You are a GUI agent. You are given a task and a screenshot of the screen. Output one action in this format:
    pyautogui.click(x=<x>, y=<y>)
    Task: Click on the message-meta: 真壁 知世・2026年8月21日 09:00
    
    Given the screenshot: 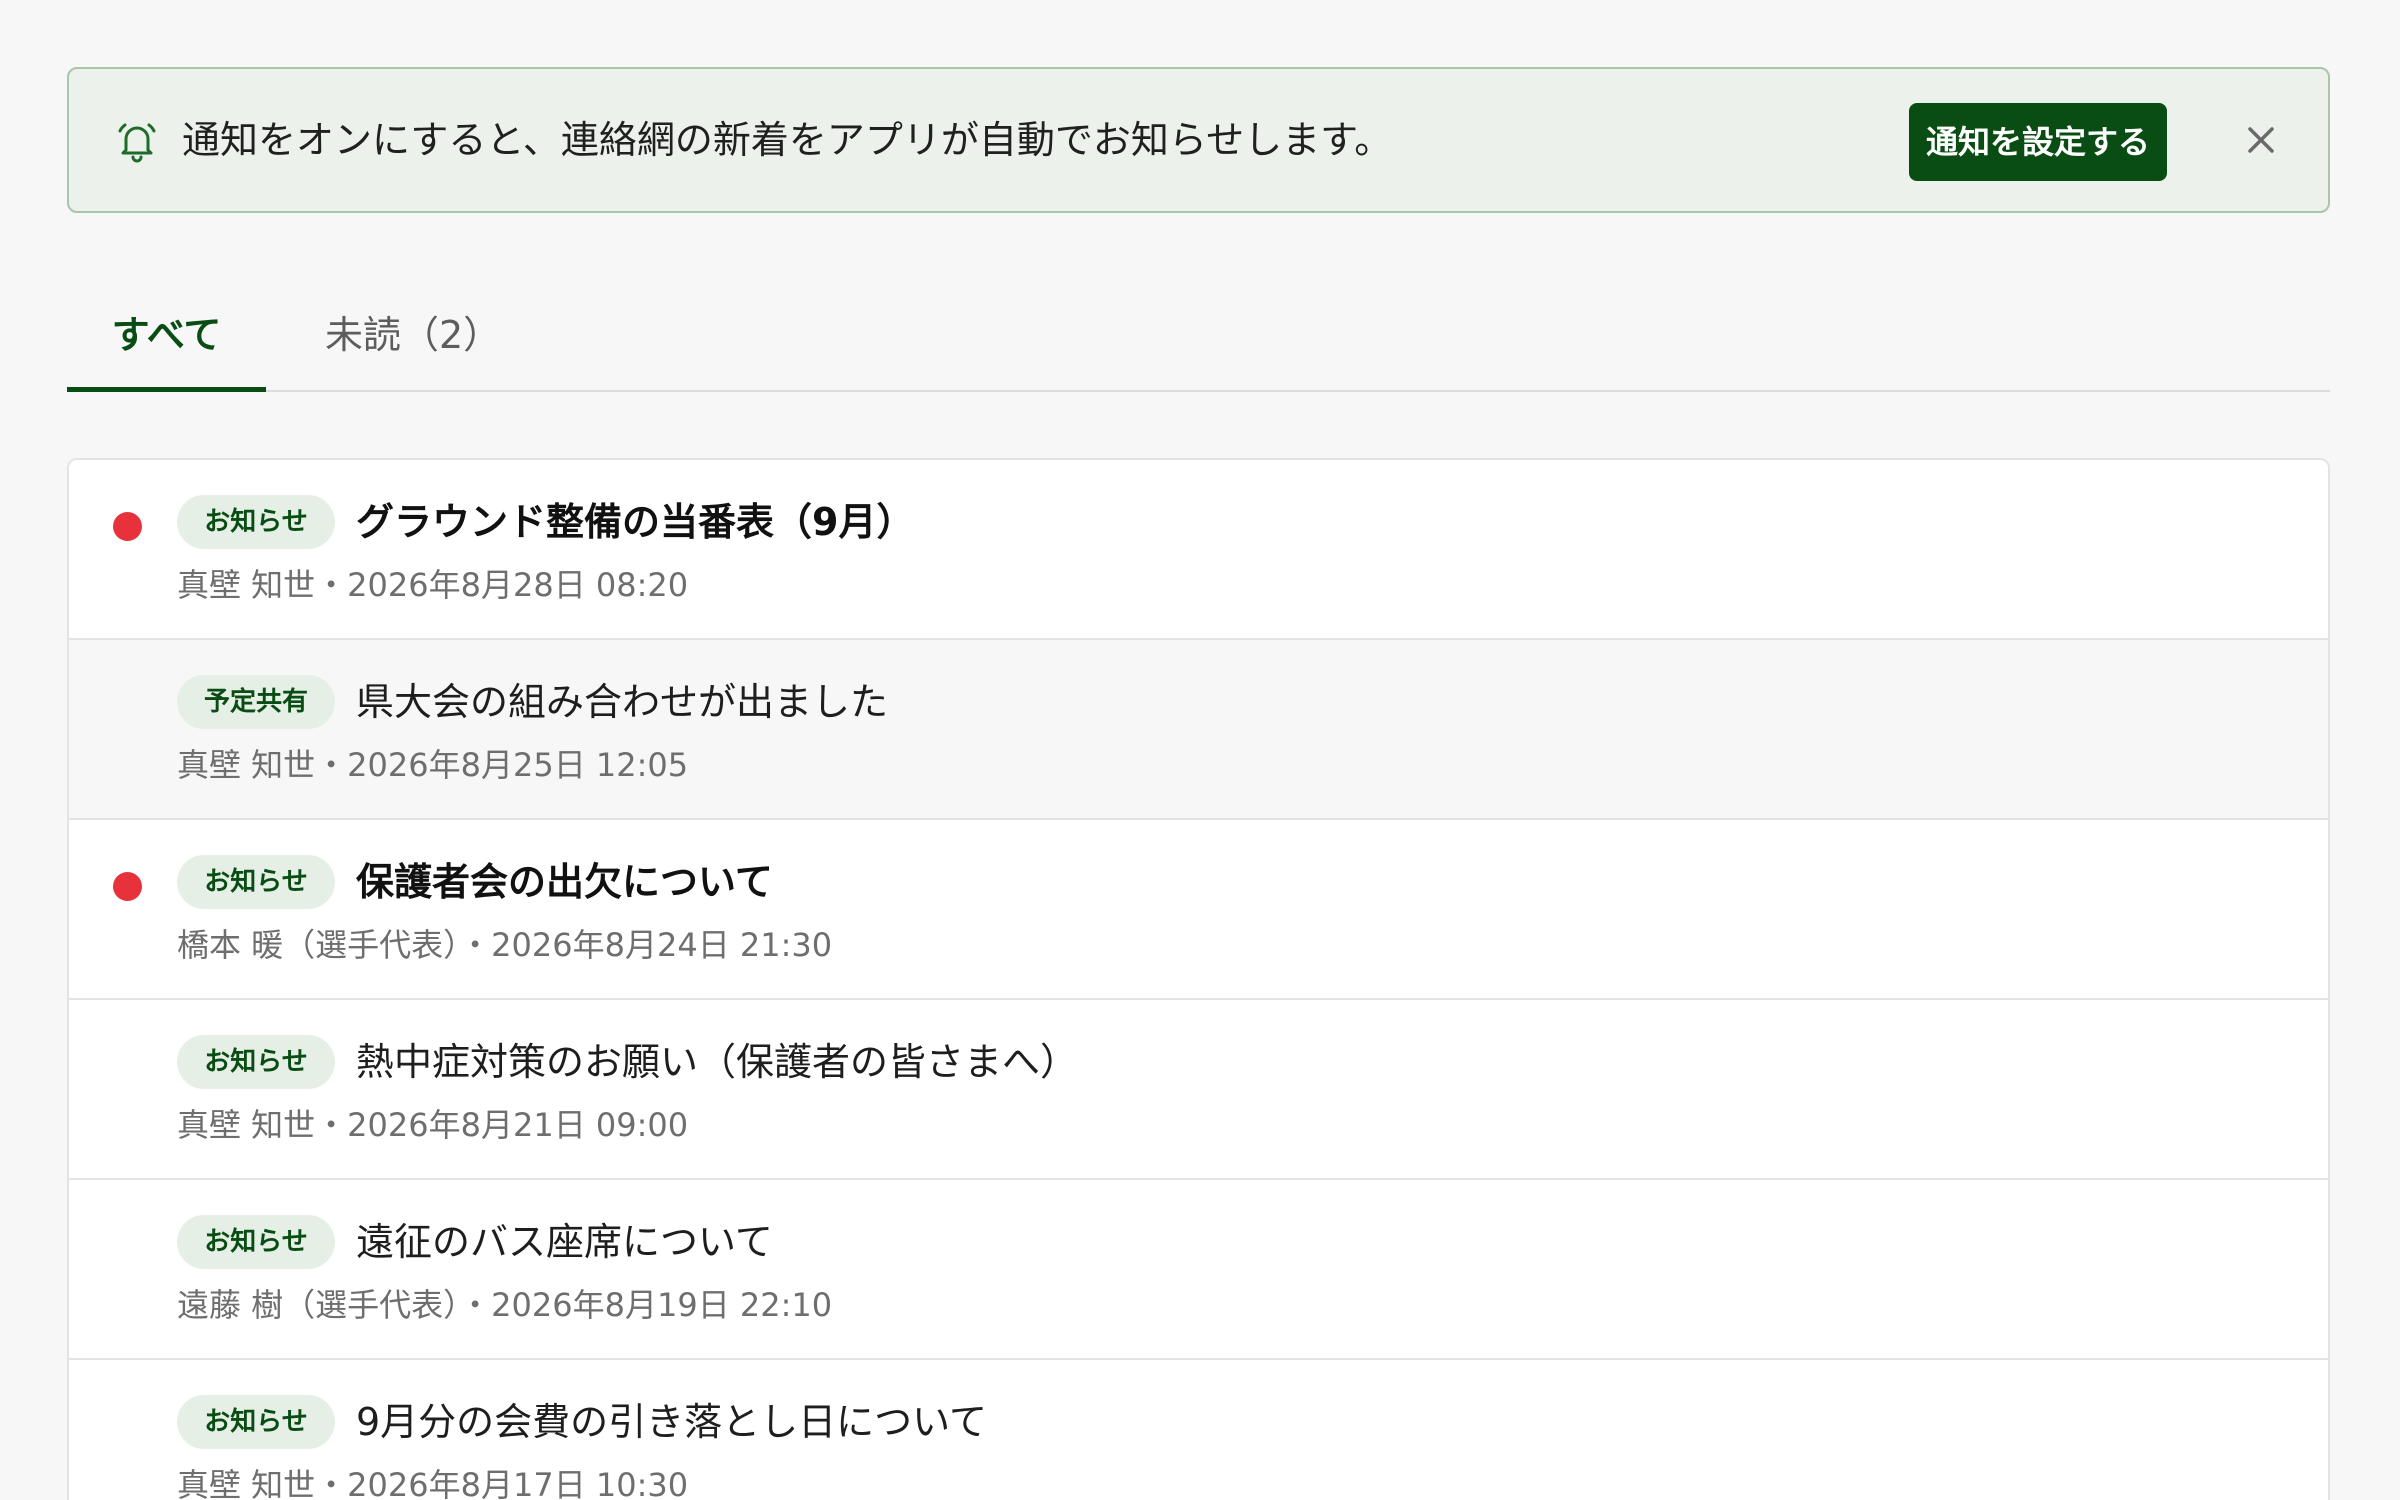 What is the action you would take?
    pyautogui.click(x=433, y=1125)
    